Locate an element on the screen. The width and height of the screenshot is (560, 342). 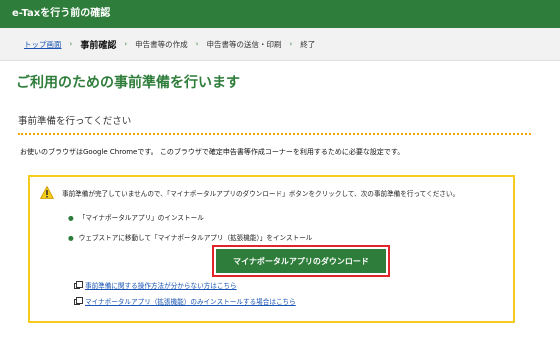
breadcrumb-step-create: 申告書等の作成 is located at coordinates (161, 44).